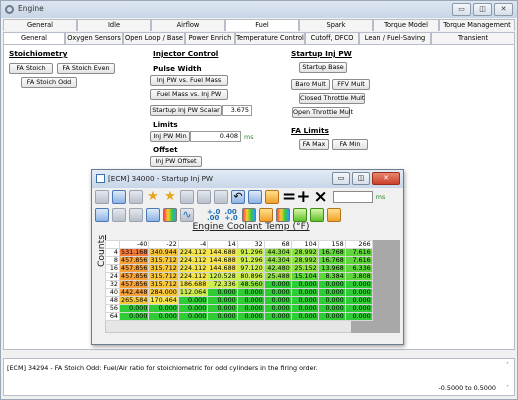  What do you see at coordinates (296, 197) in the screenshot?
I see `set-equal-add-icon: =+` at bounding box center [296, 197].